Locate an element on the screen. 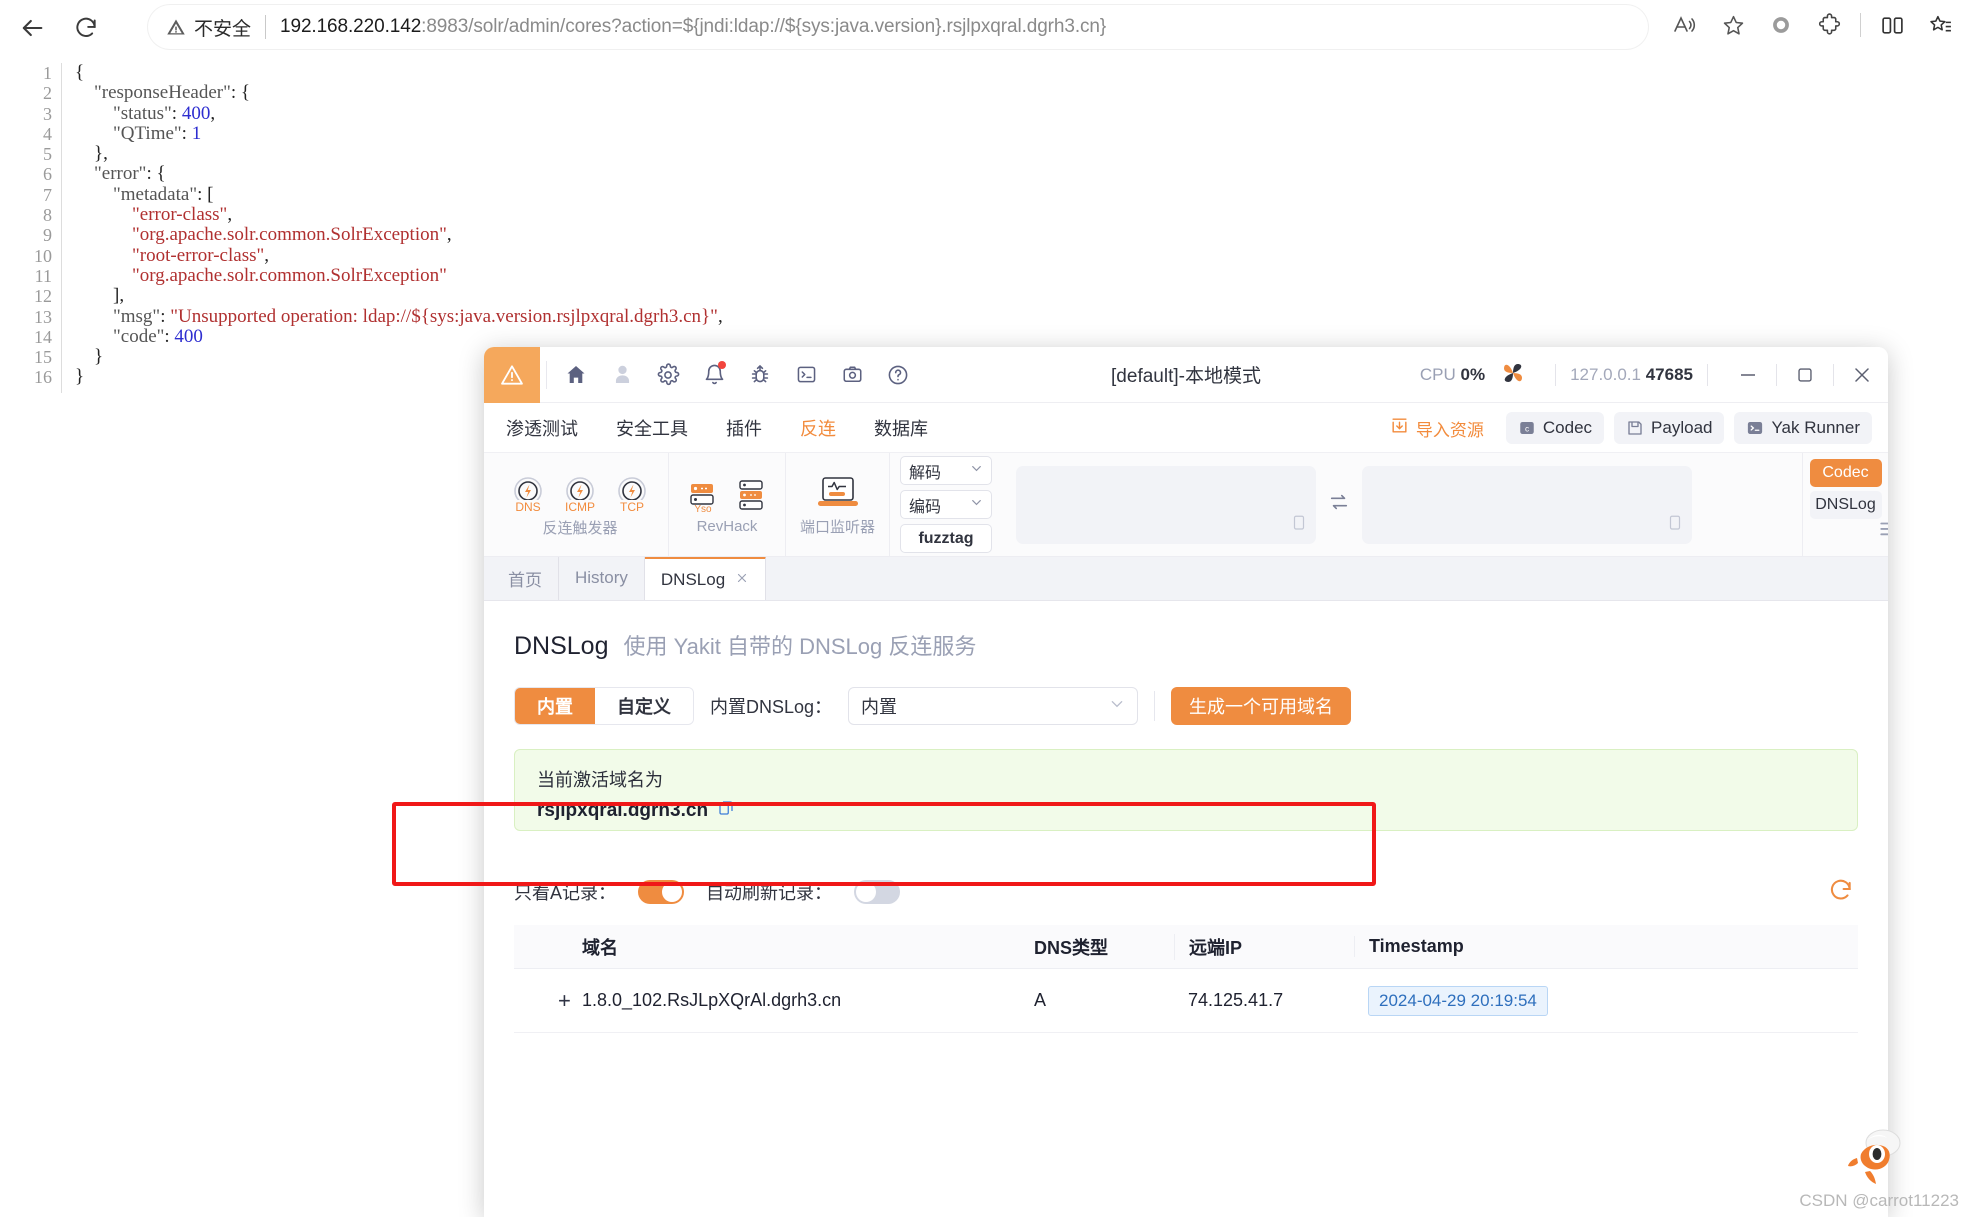  codec-button: c Codec is located at coordinates (1555, 428).